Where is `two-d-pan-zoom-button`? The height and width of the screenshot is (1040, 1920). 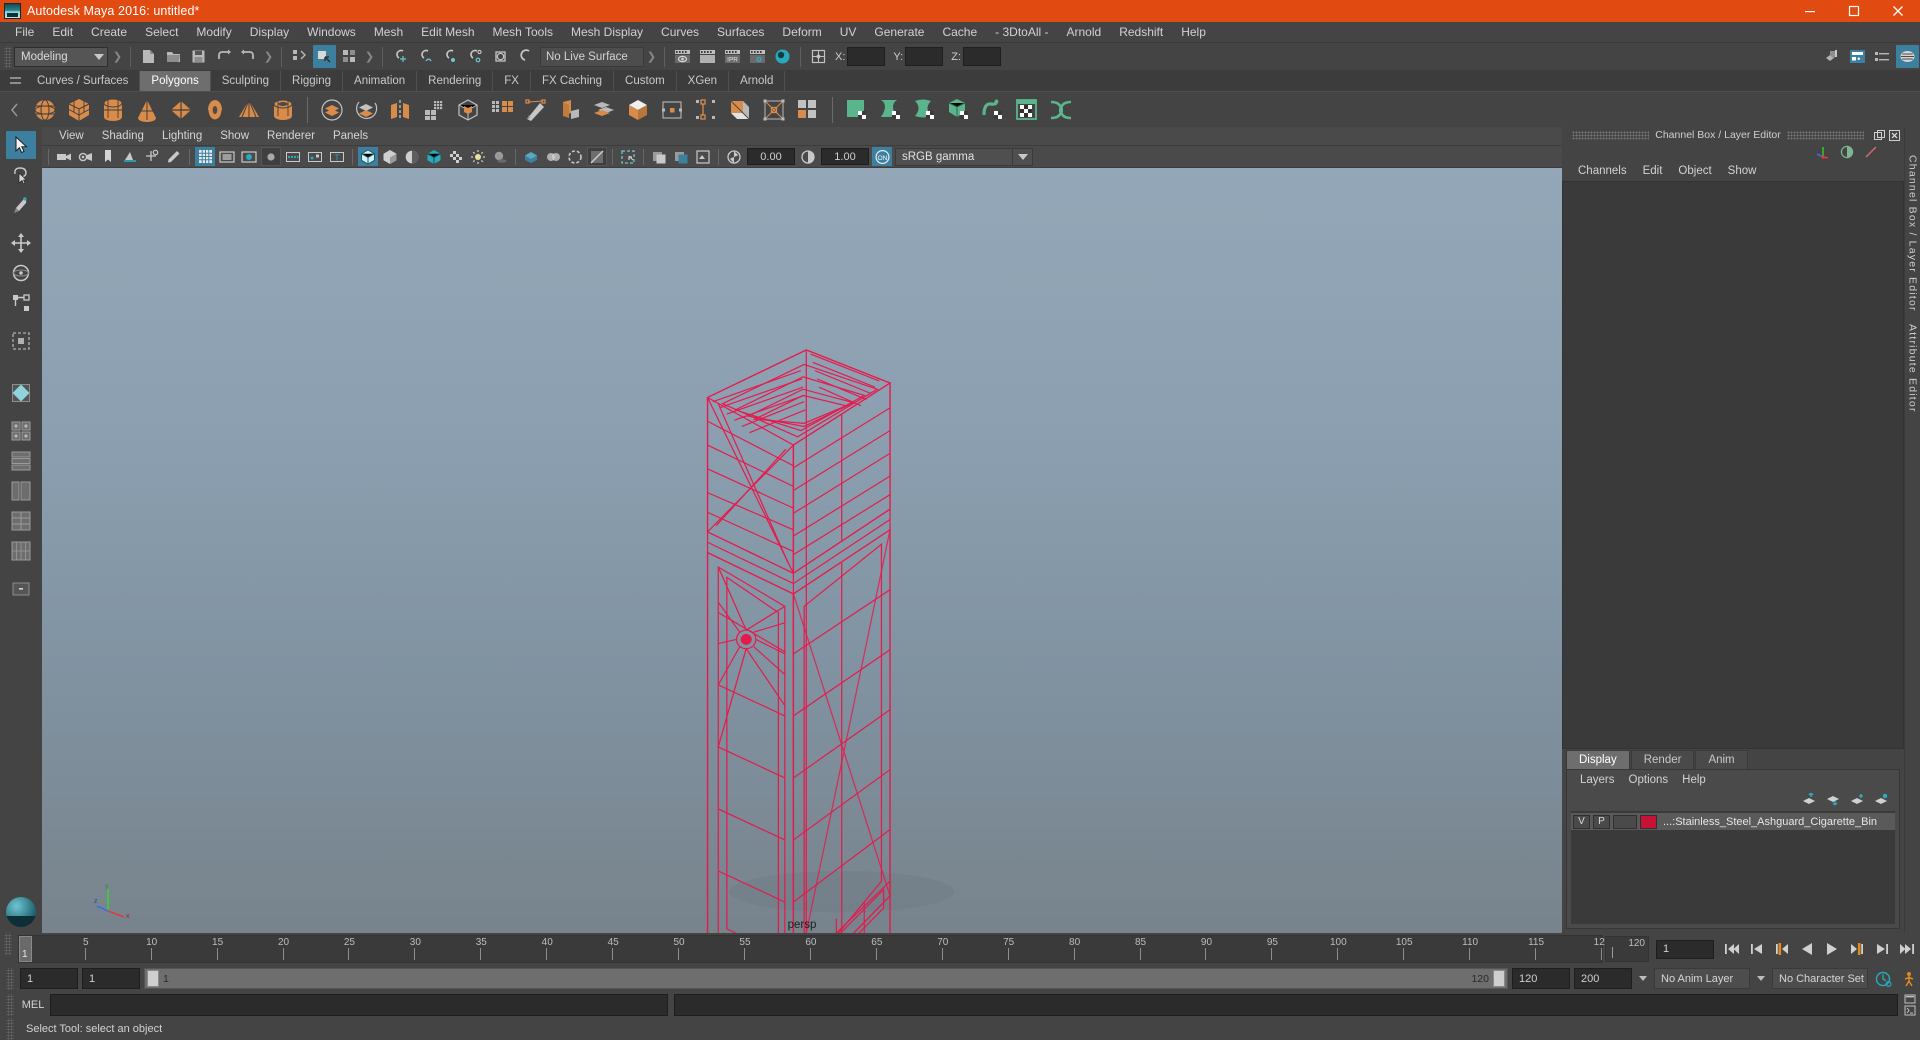 two-d-pan-zoom-button is located at coordinates (152, 156).